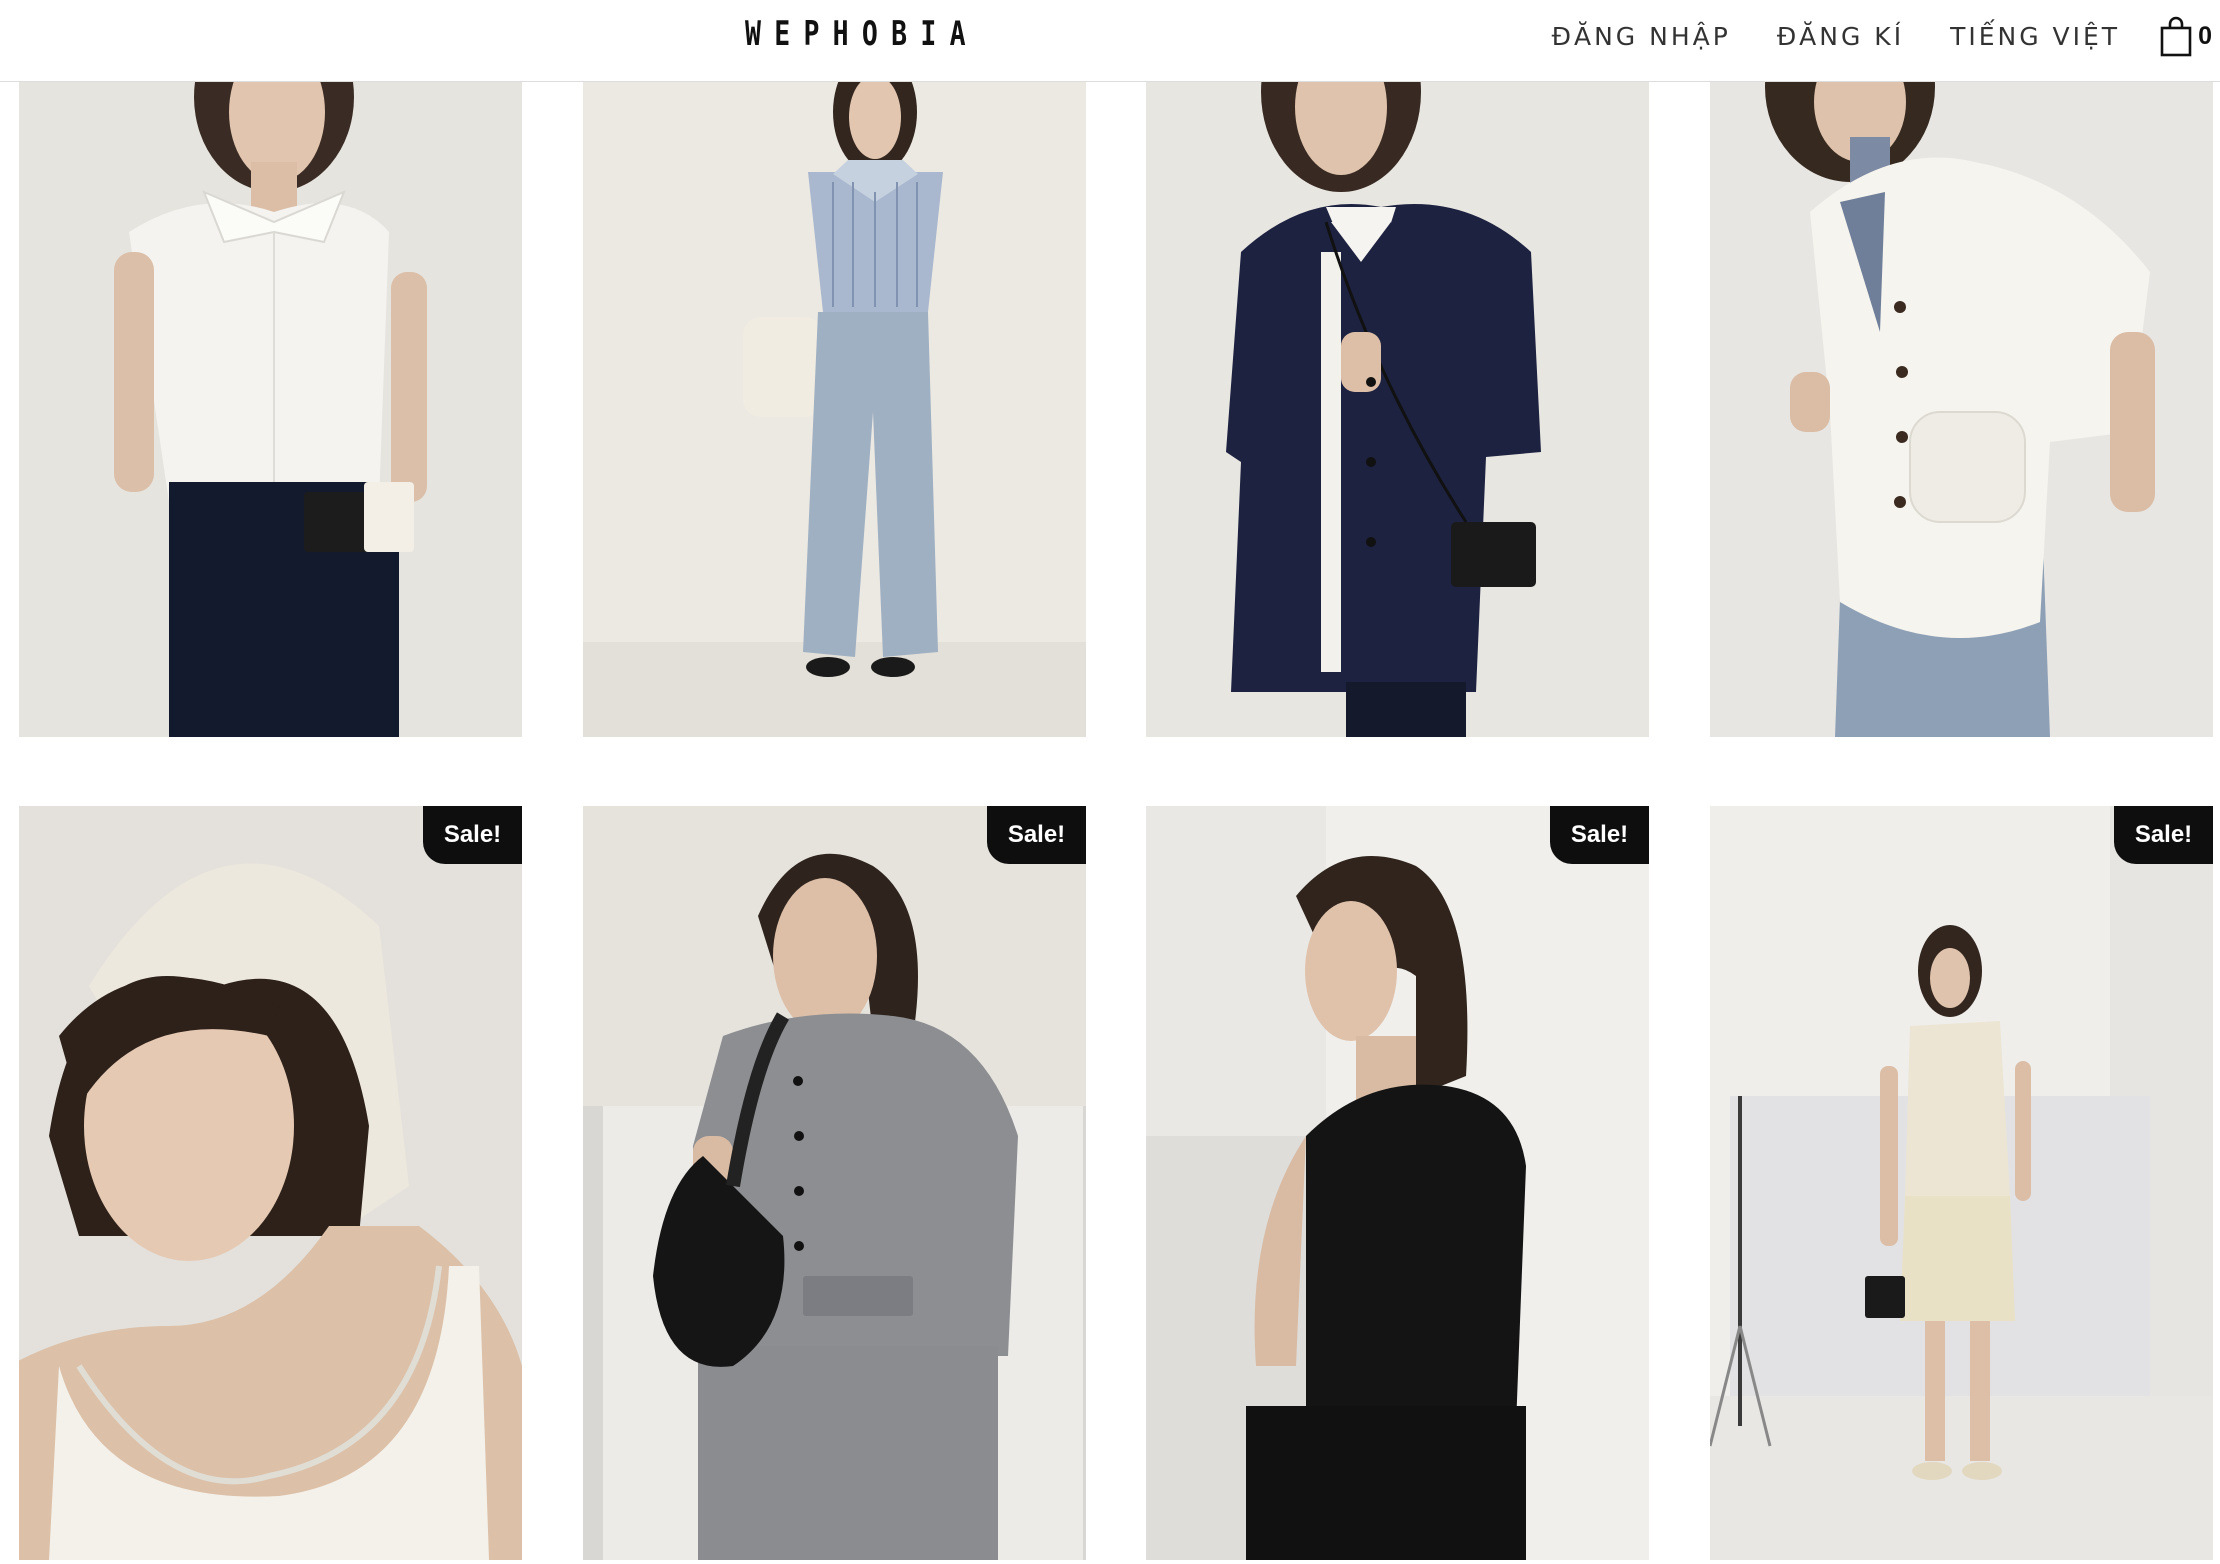 The image size is (2220, 1564). I want to click on brand-logo: WEPHOBIA, so click(862, 34).